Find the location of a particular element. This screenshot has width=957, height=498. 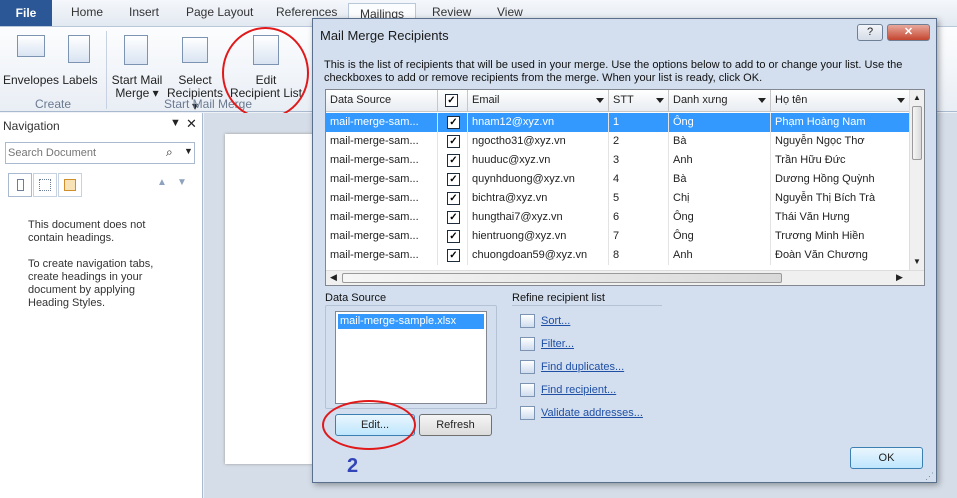

column-header-ho-ten: Họ tên is located at coordinates (840, 101).